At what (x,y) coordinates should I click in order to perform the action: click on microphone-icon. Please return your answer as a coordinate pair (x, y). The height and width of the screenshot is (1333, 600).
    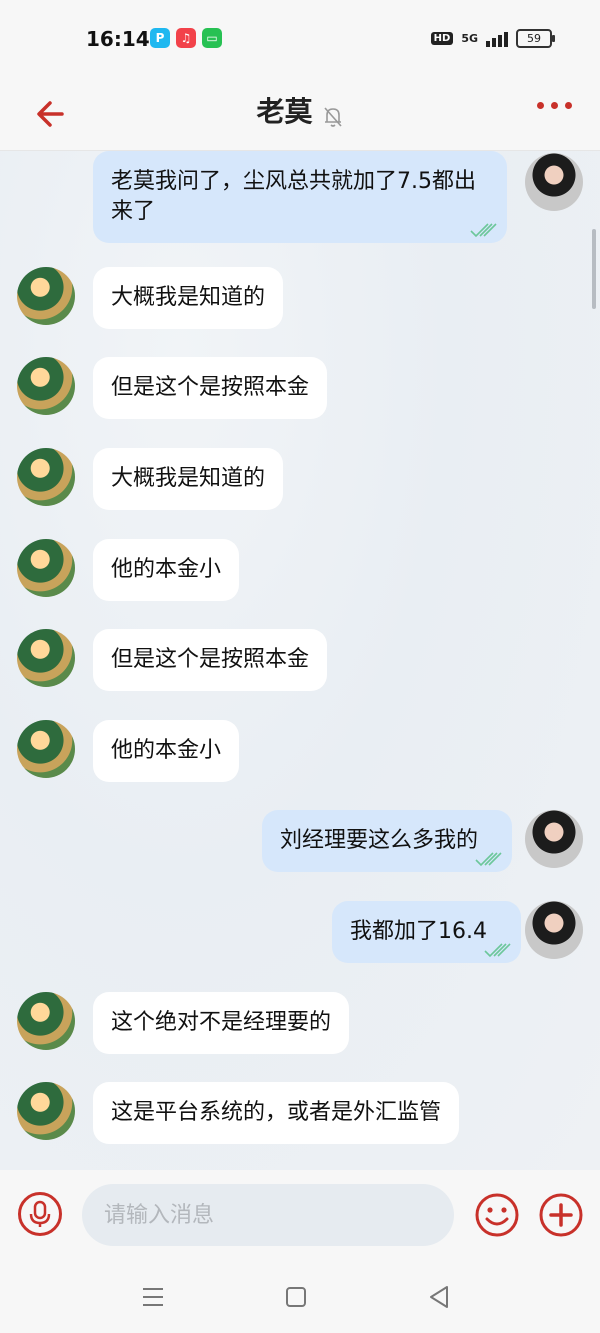
    Looking at the image, I should click on (40, 1213).